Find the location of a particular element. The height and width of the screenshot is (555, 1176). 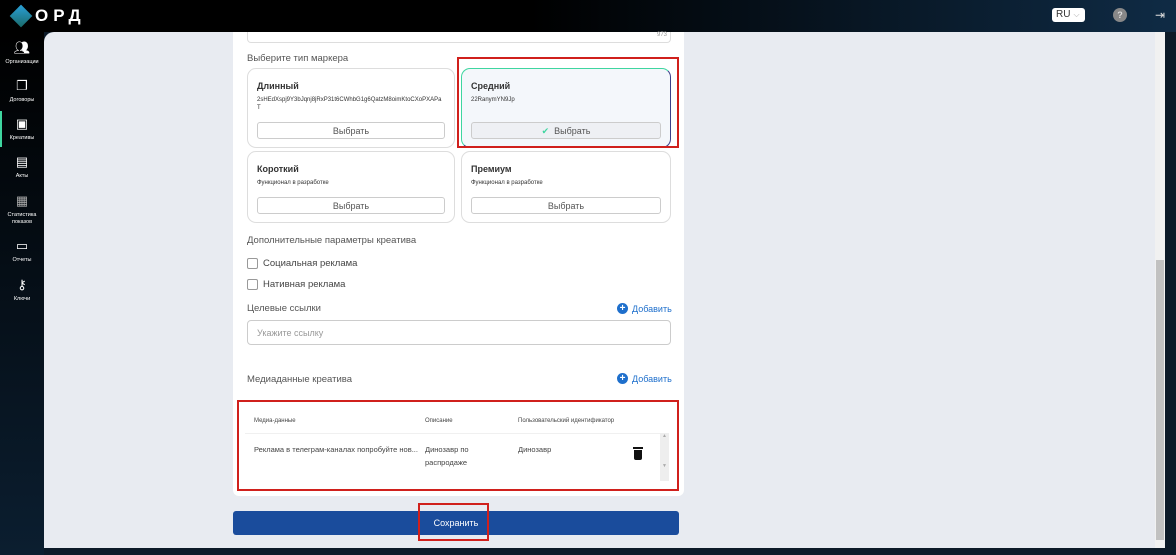

add-link-button: + Добавить is located at coordinates (644, 308).